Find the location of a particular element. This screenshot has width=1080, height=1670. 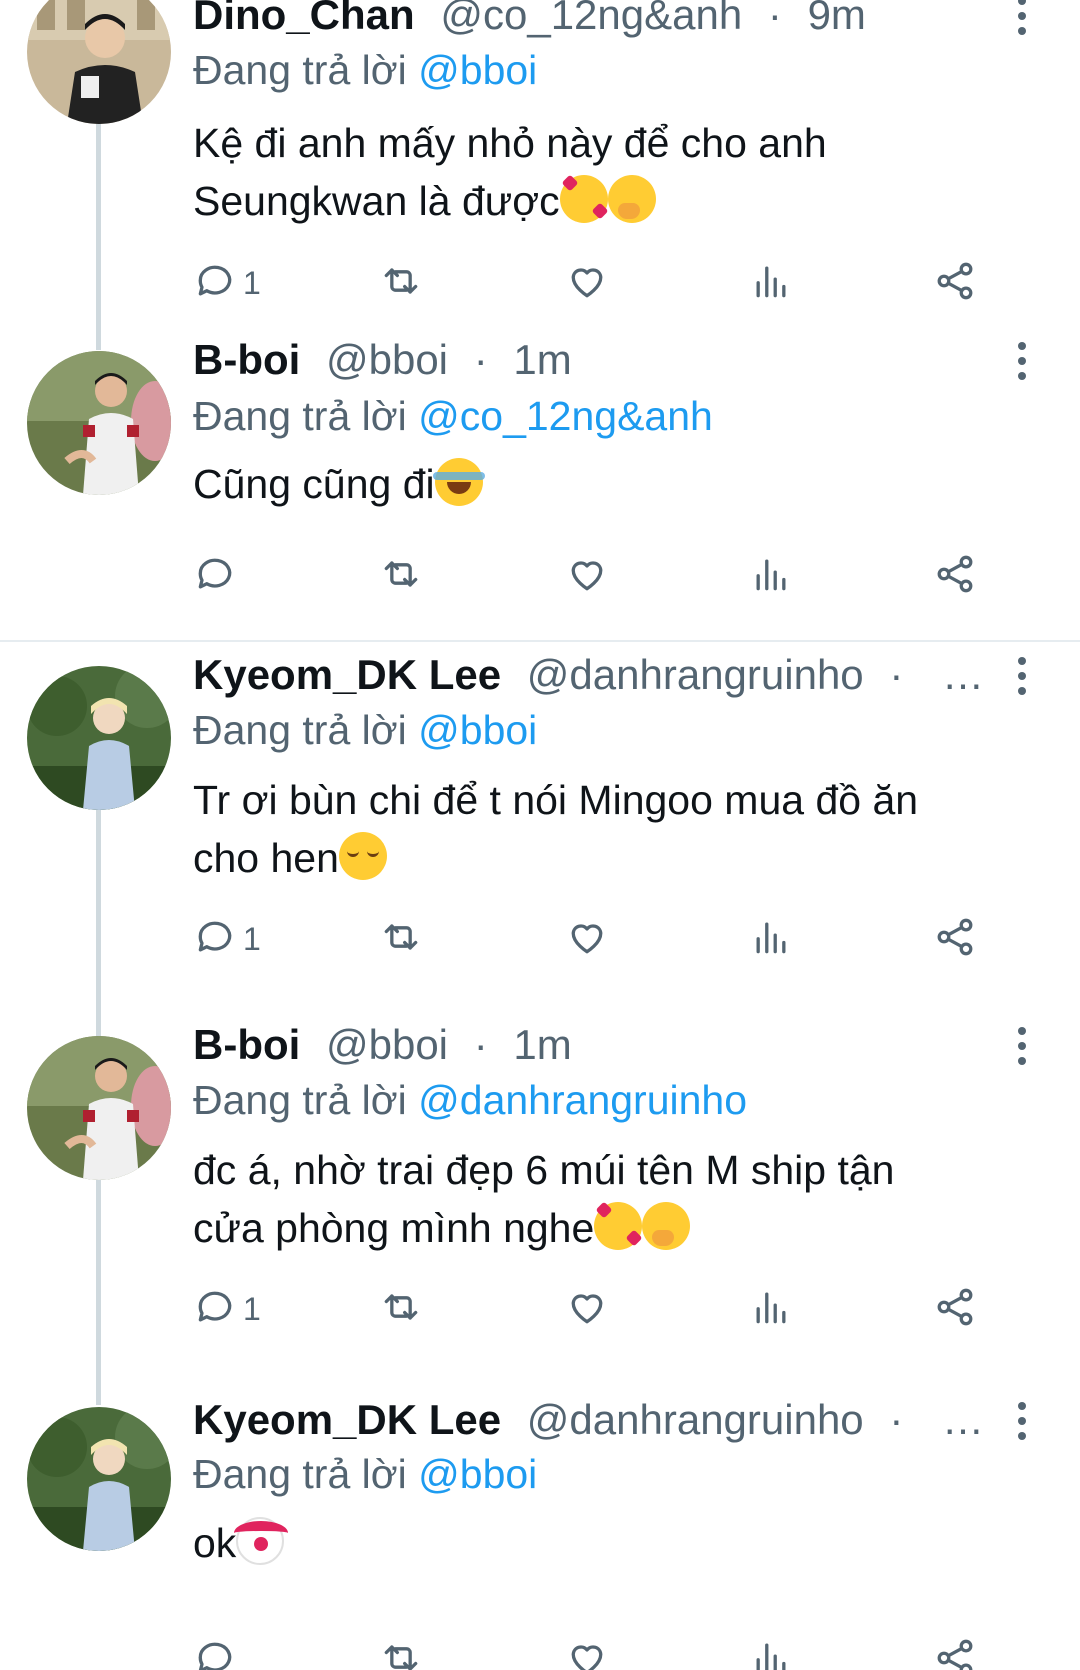

tweet-text-line: Tr ơi bùn chi để t nói Mingoo mua đồ ăn is located at coordinates (556, 800).